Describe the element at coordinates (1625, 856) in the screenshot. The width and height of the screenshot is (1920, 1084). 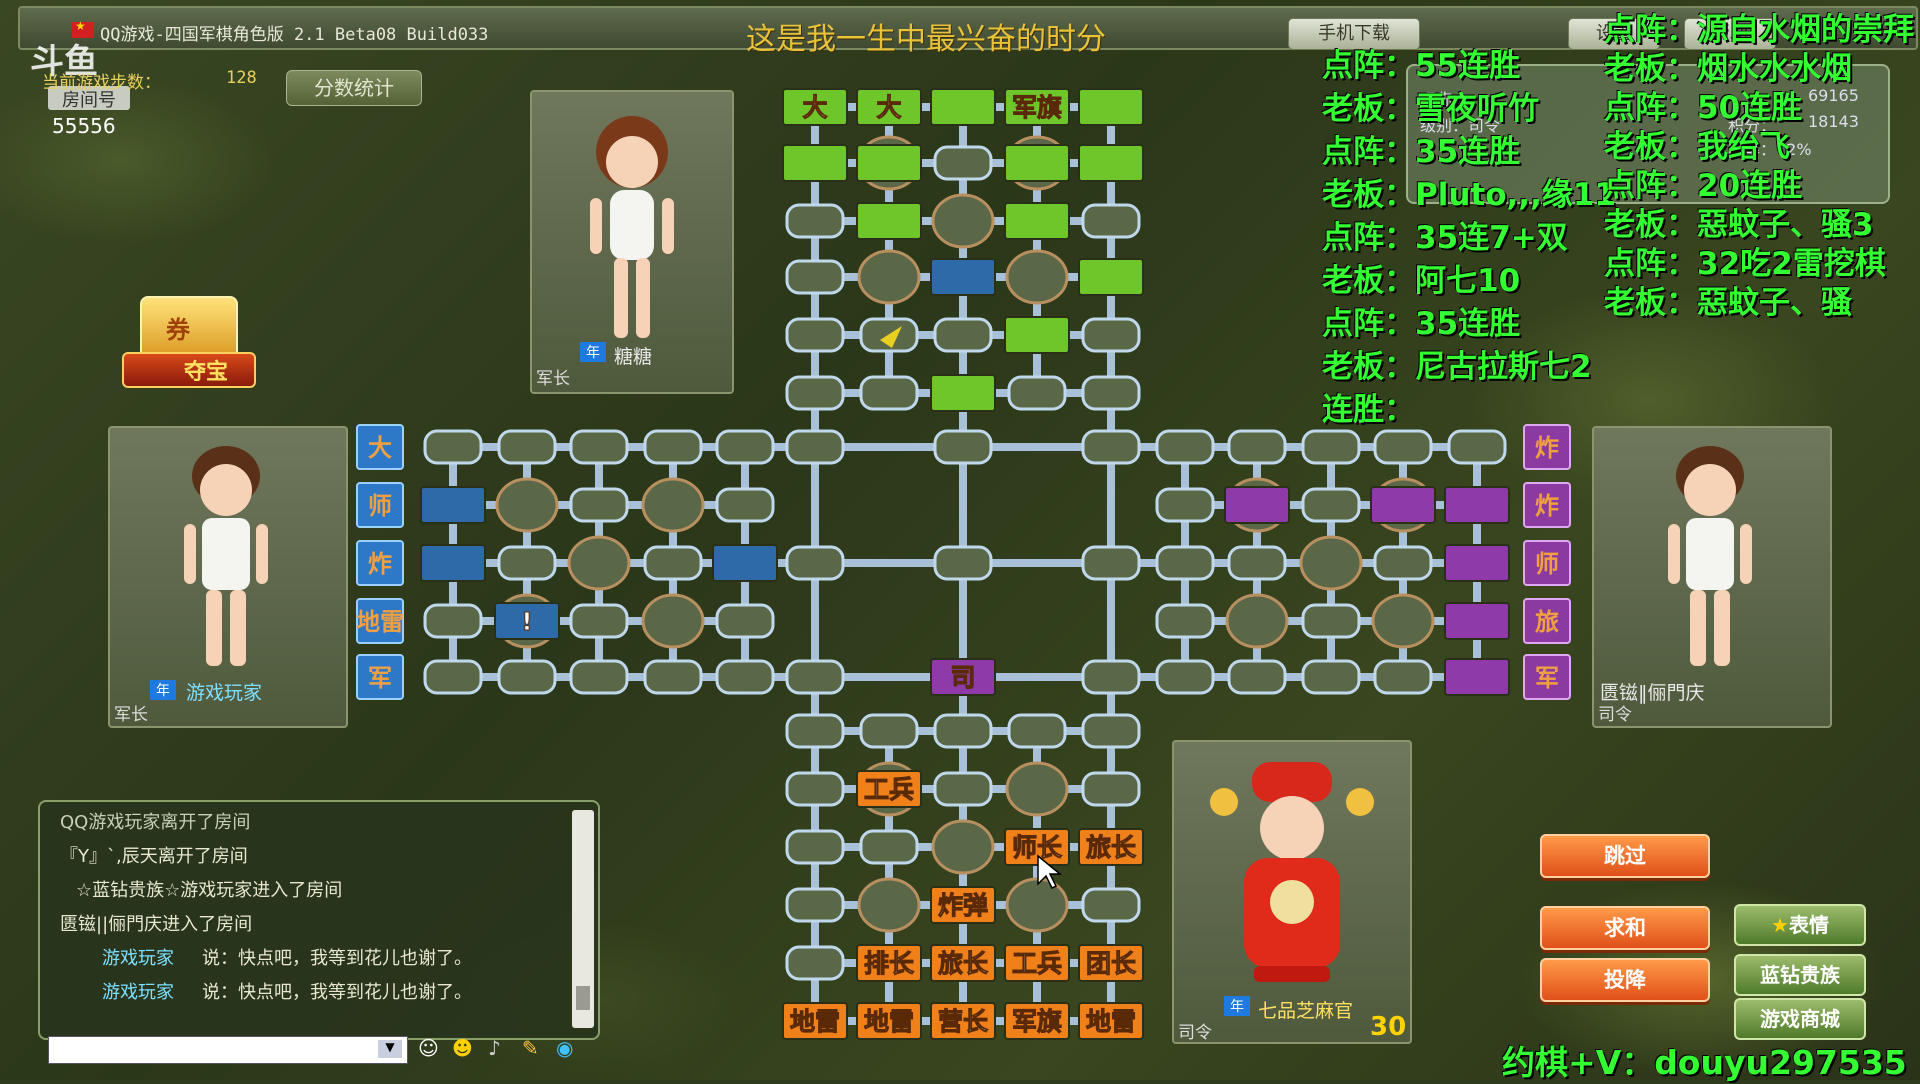
I see `skip-button: 跳过` at that location.